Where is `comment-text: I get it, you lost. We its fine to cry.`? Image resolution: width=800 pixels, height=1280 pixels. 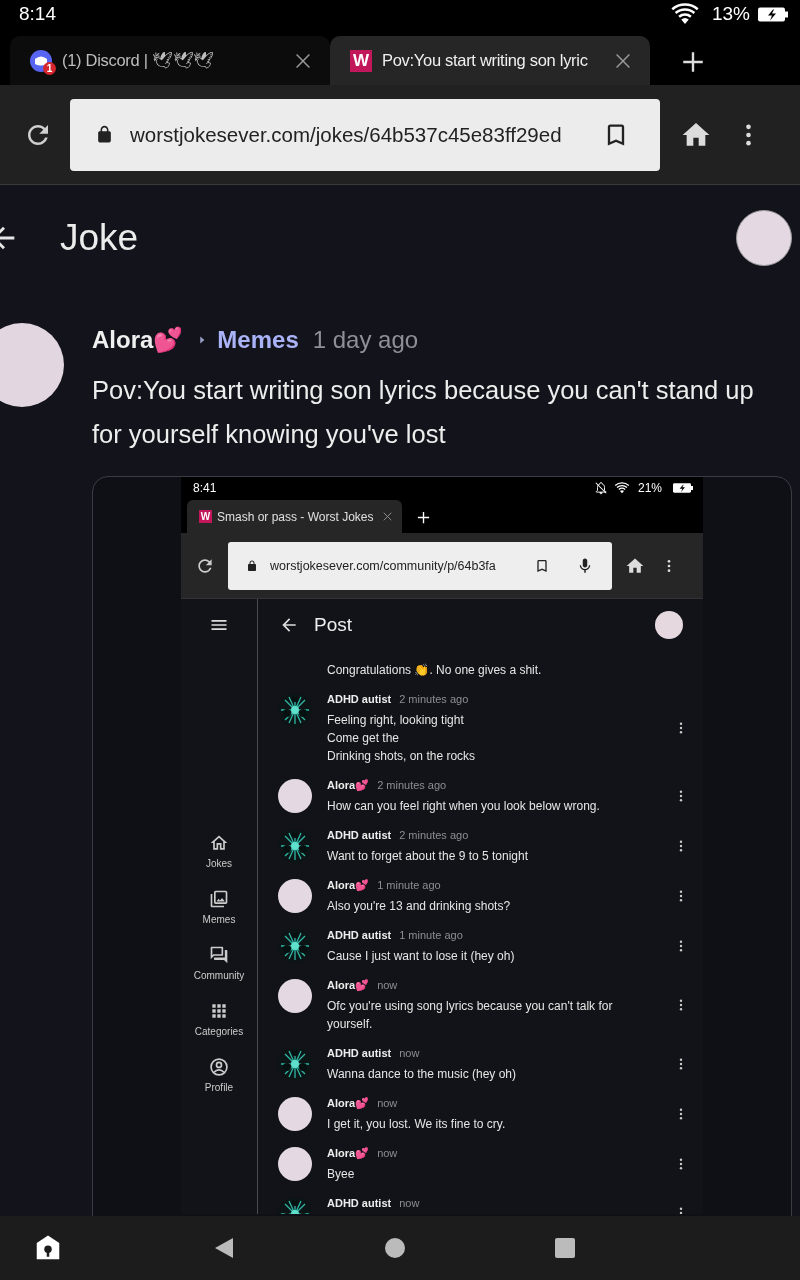
comment-text: I get it, you lost. We its fine to cry. is located at coordinates (417, 1124).